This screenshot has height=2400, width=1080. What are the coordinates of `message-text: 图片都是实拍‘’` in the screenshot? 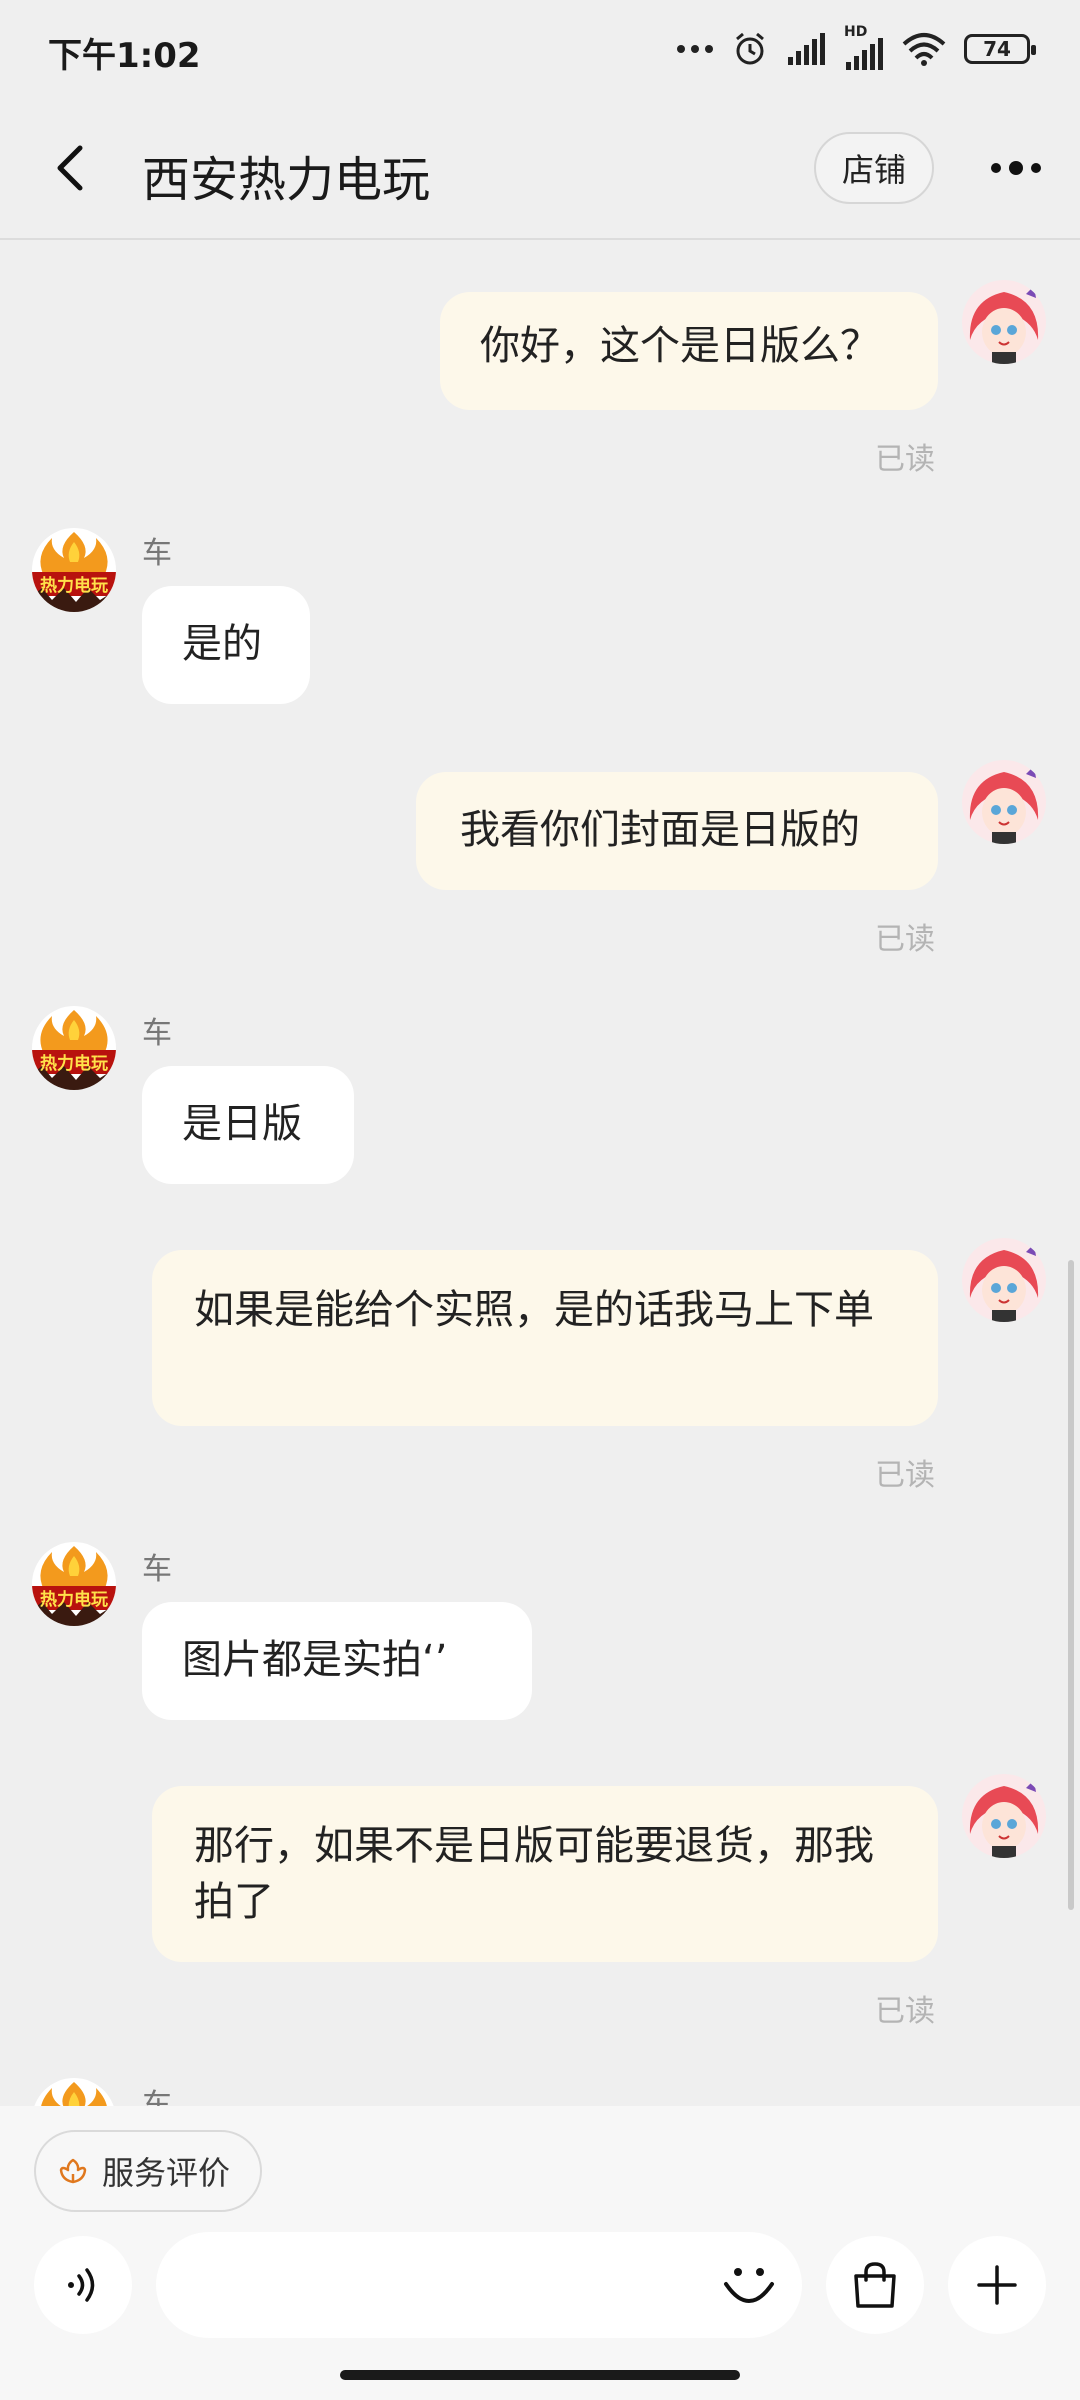 It's located at (315, 1660).